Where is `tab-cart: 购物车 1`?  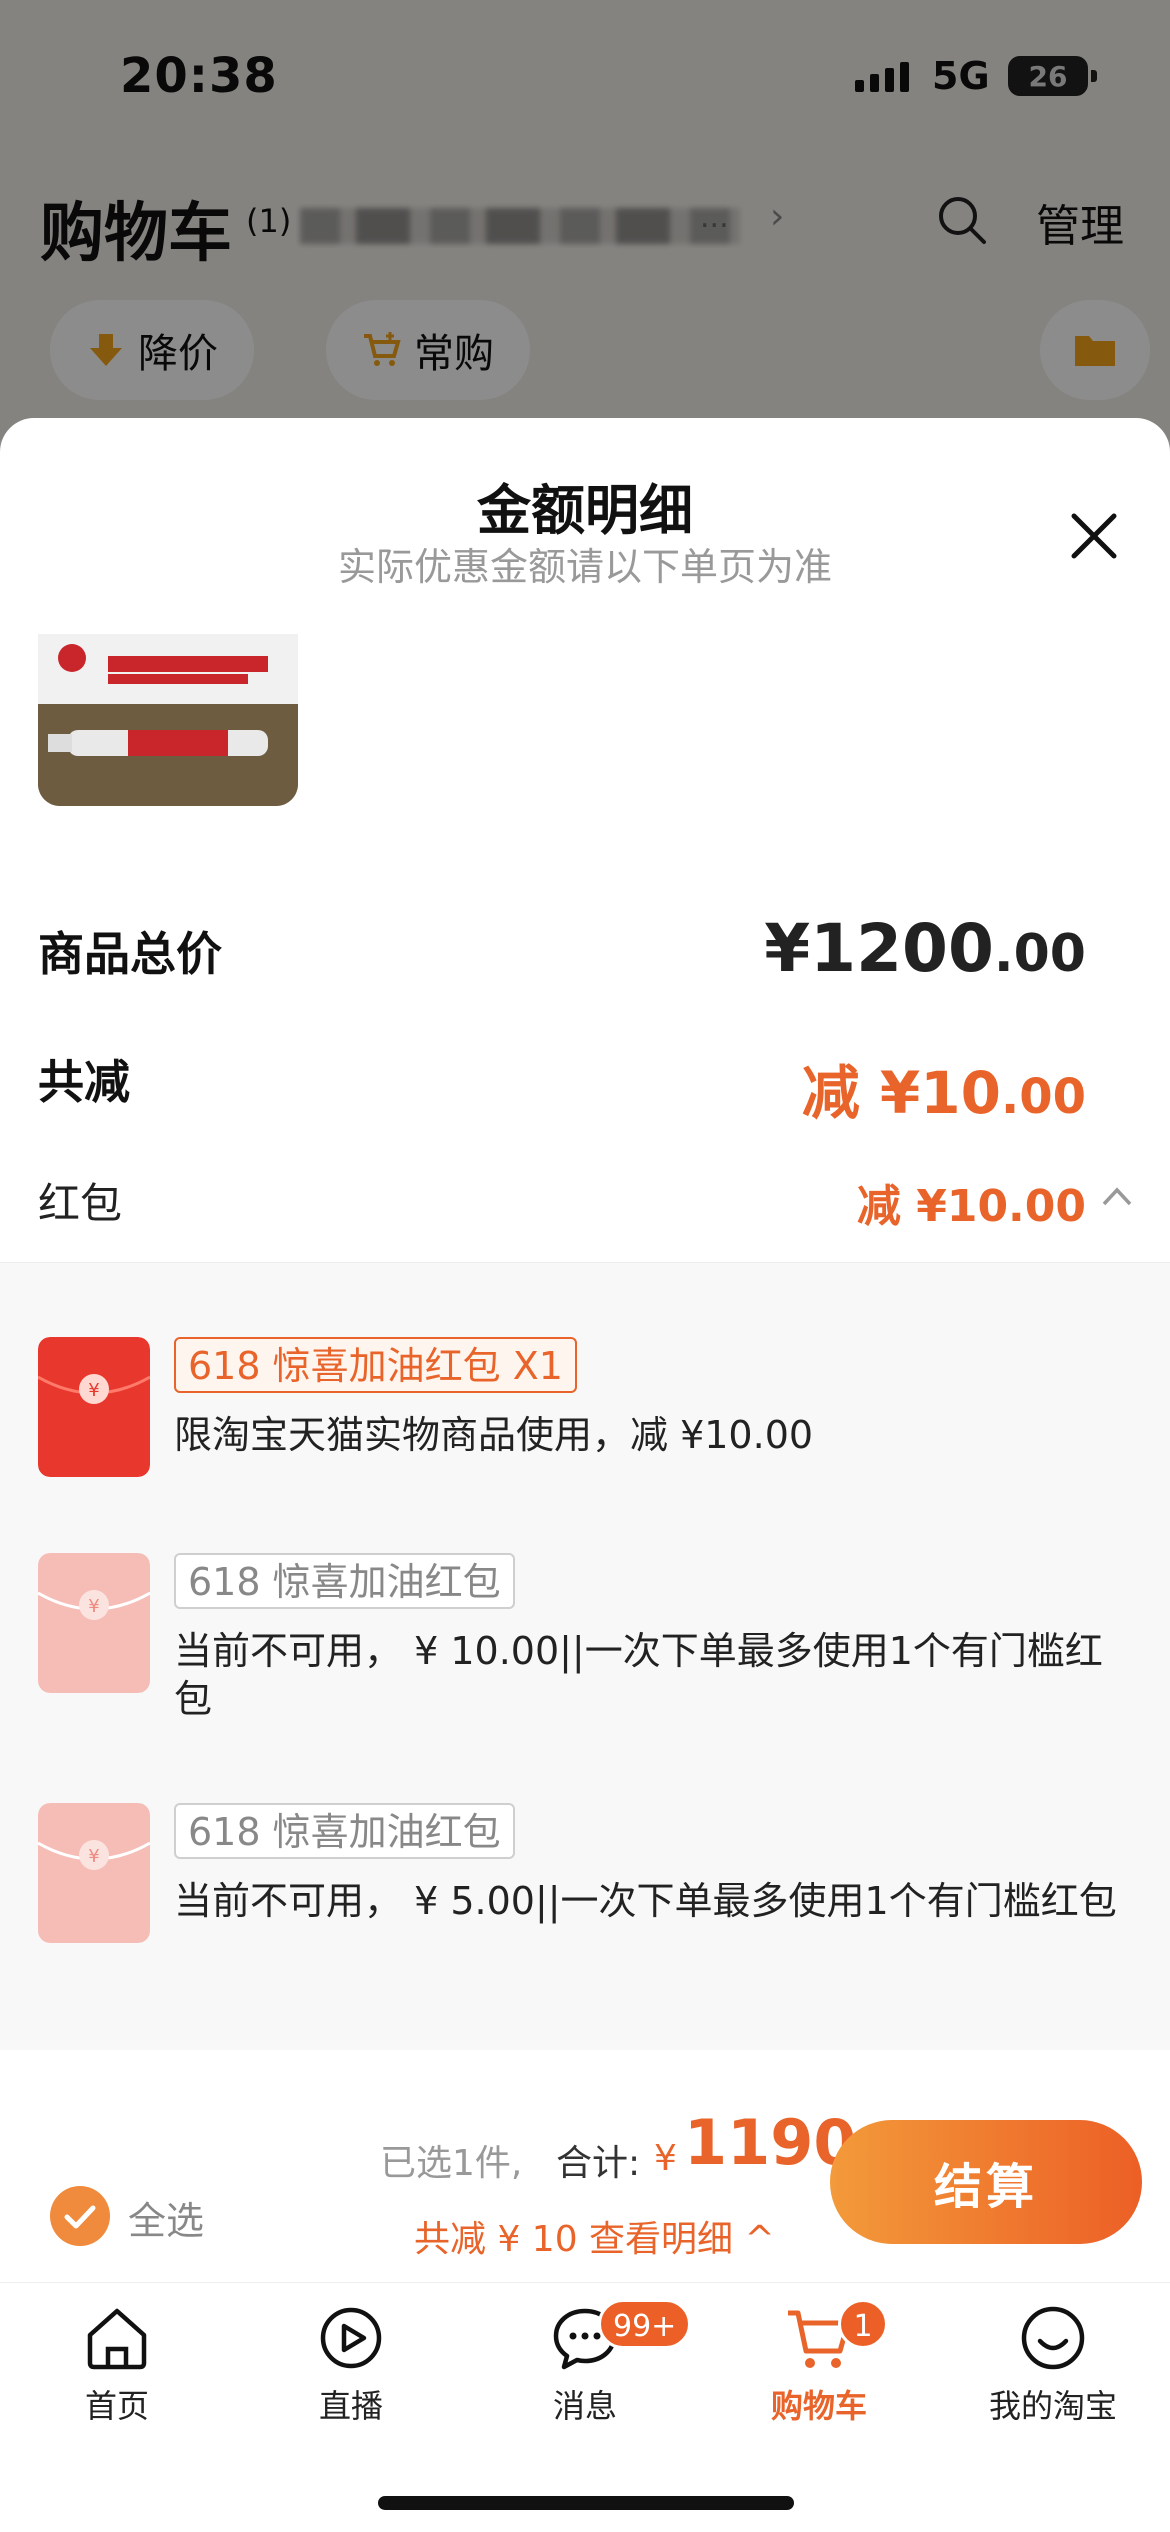 tab-cart: 购物车 1 is located at coordinates (819, 2368).